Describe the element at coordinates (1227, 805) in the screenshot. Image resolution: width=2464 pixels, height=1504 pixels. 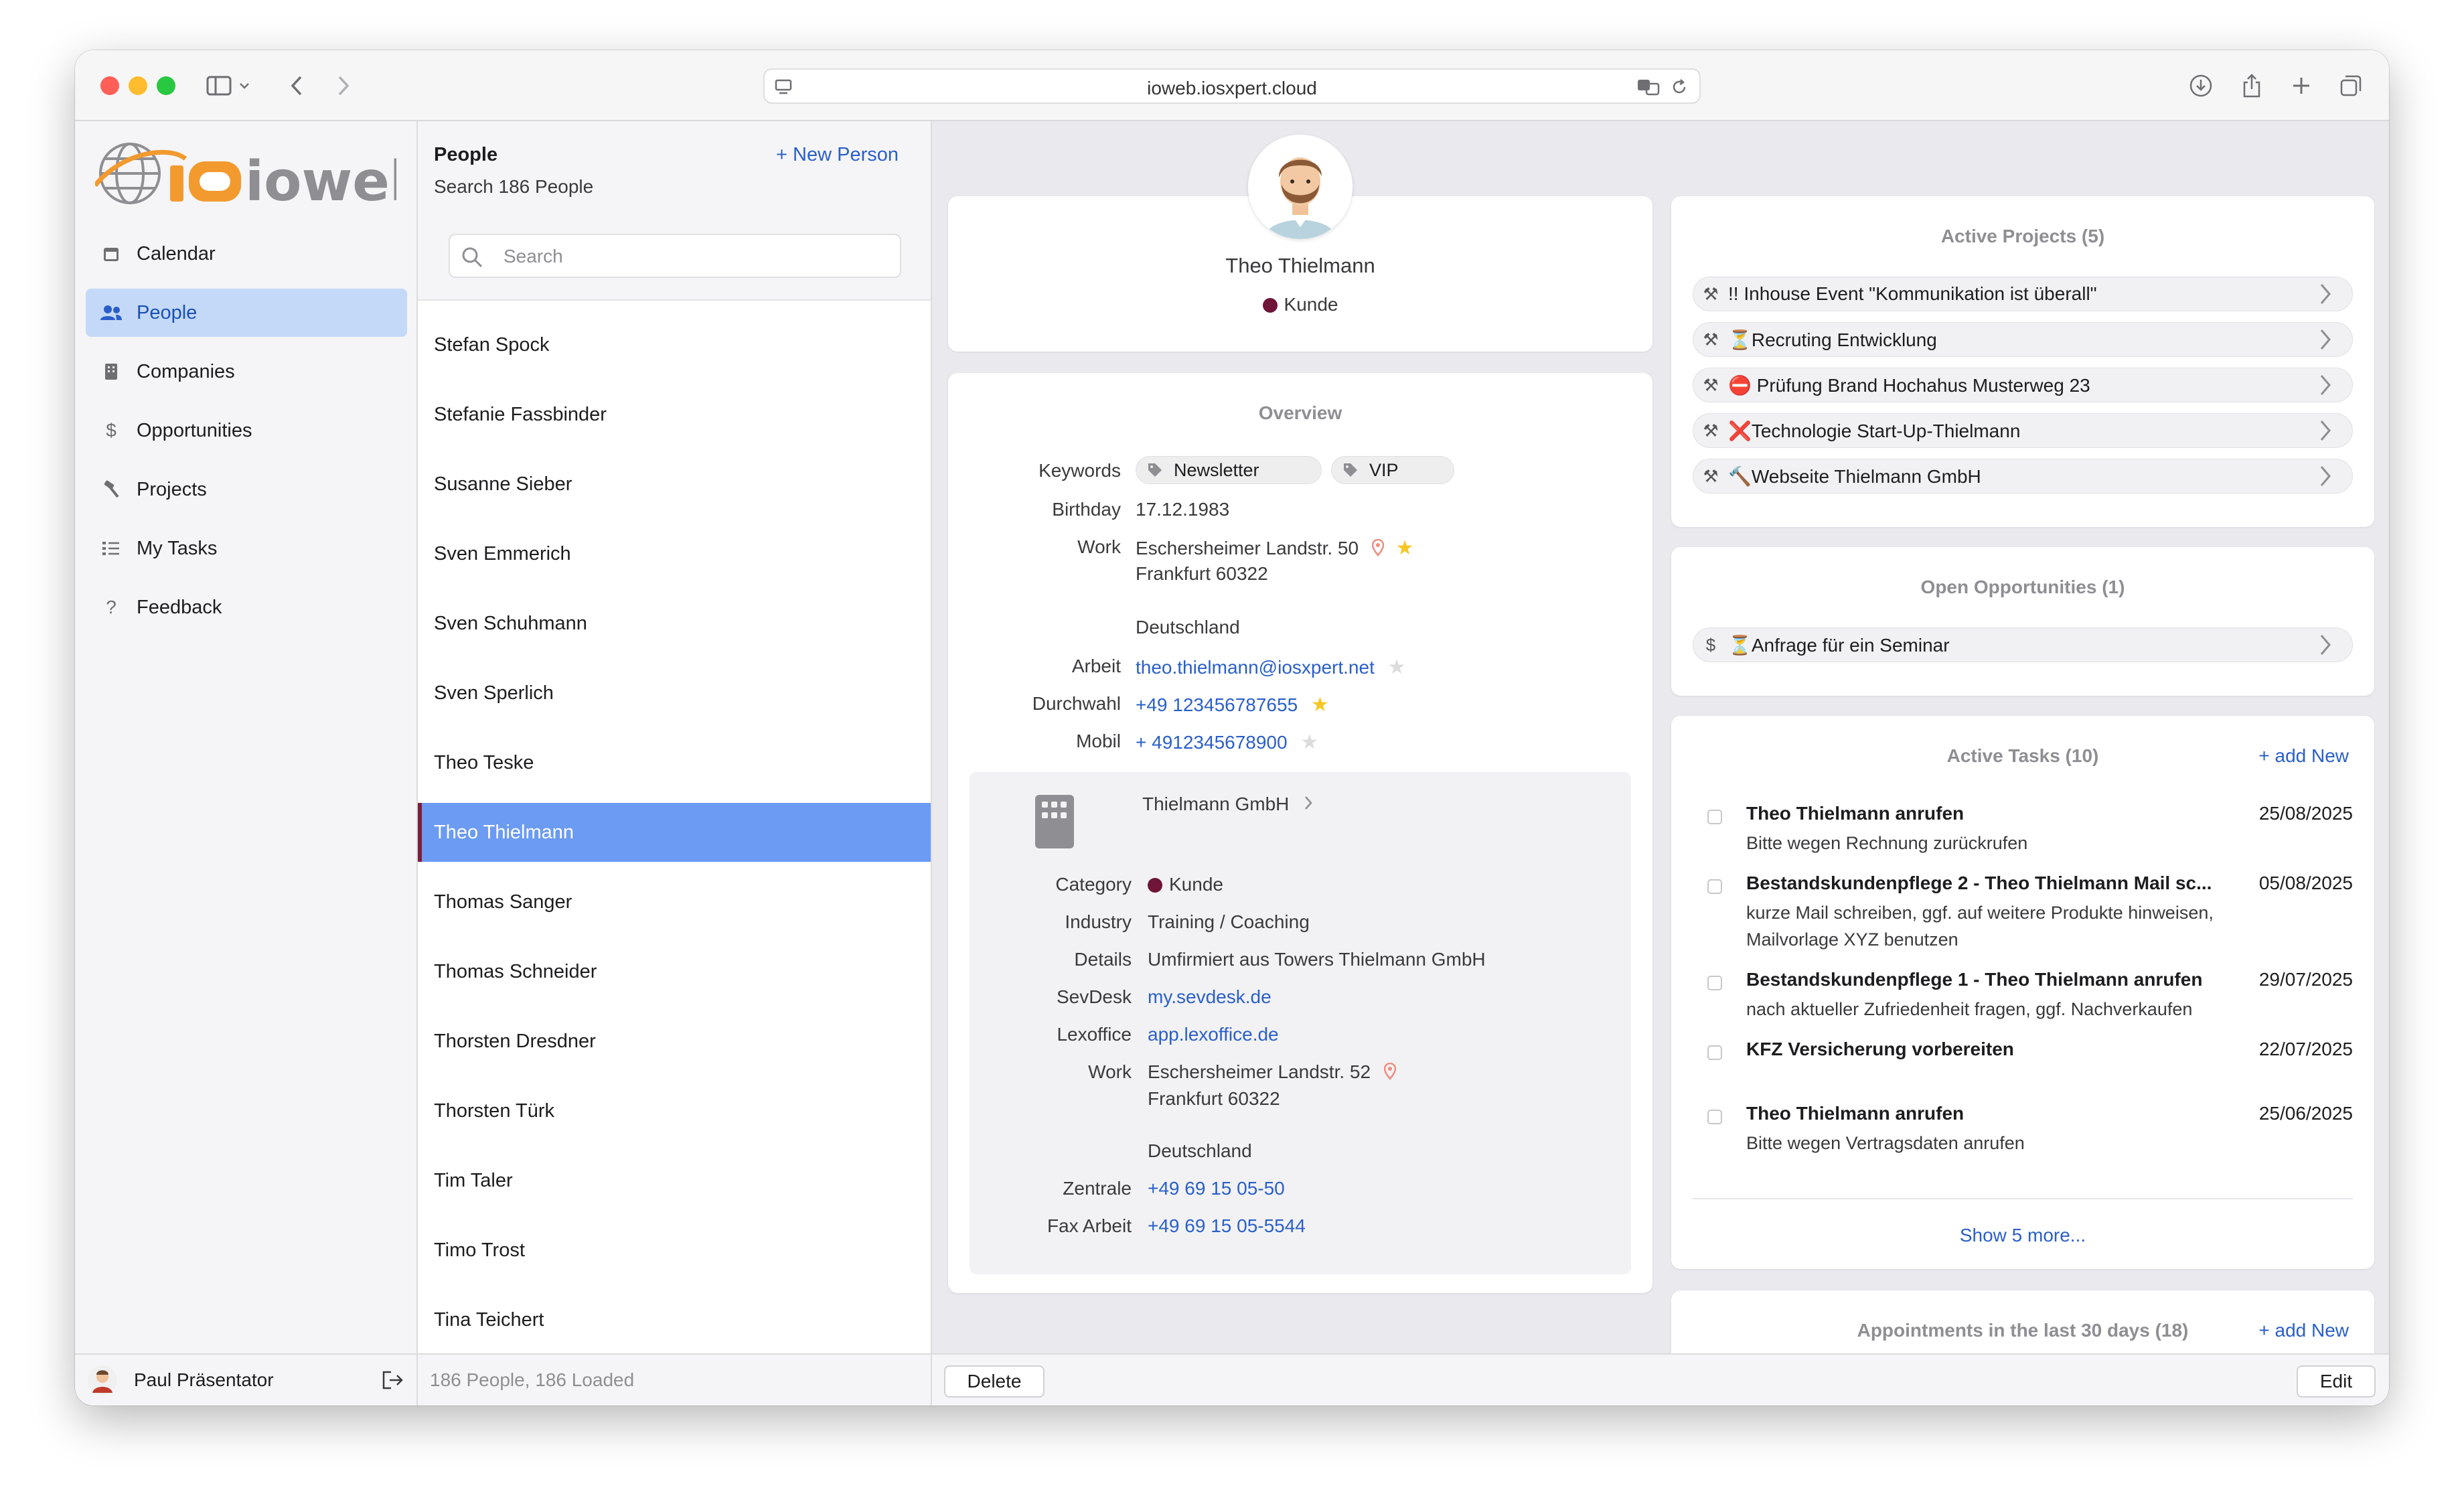
I see `company-link: Thielmann GmbH` at that location.